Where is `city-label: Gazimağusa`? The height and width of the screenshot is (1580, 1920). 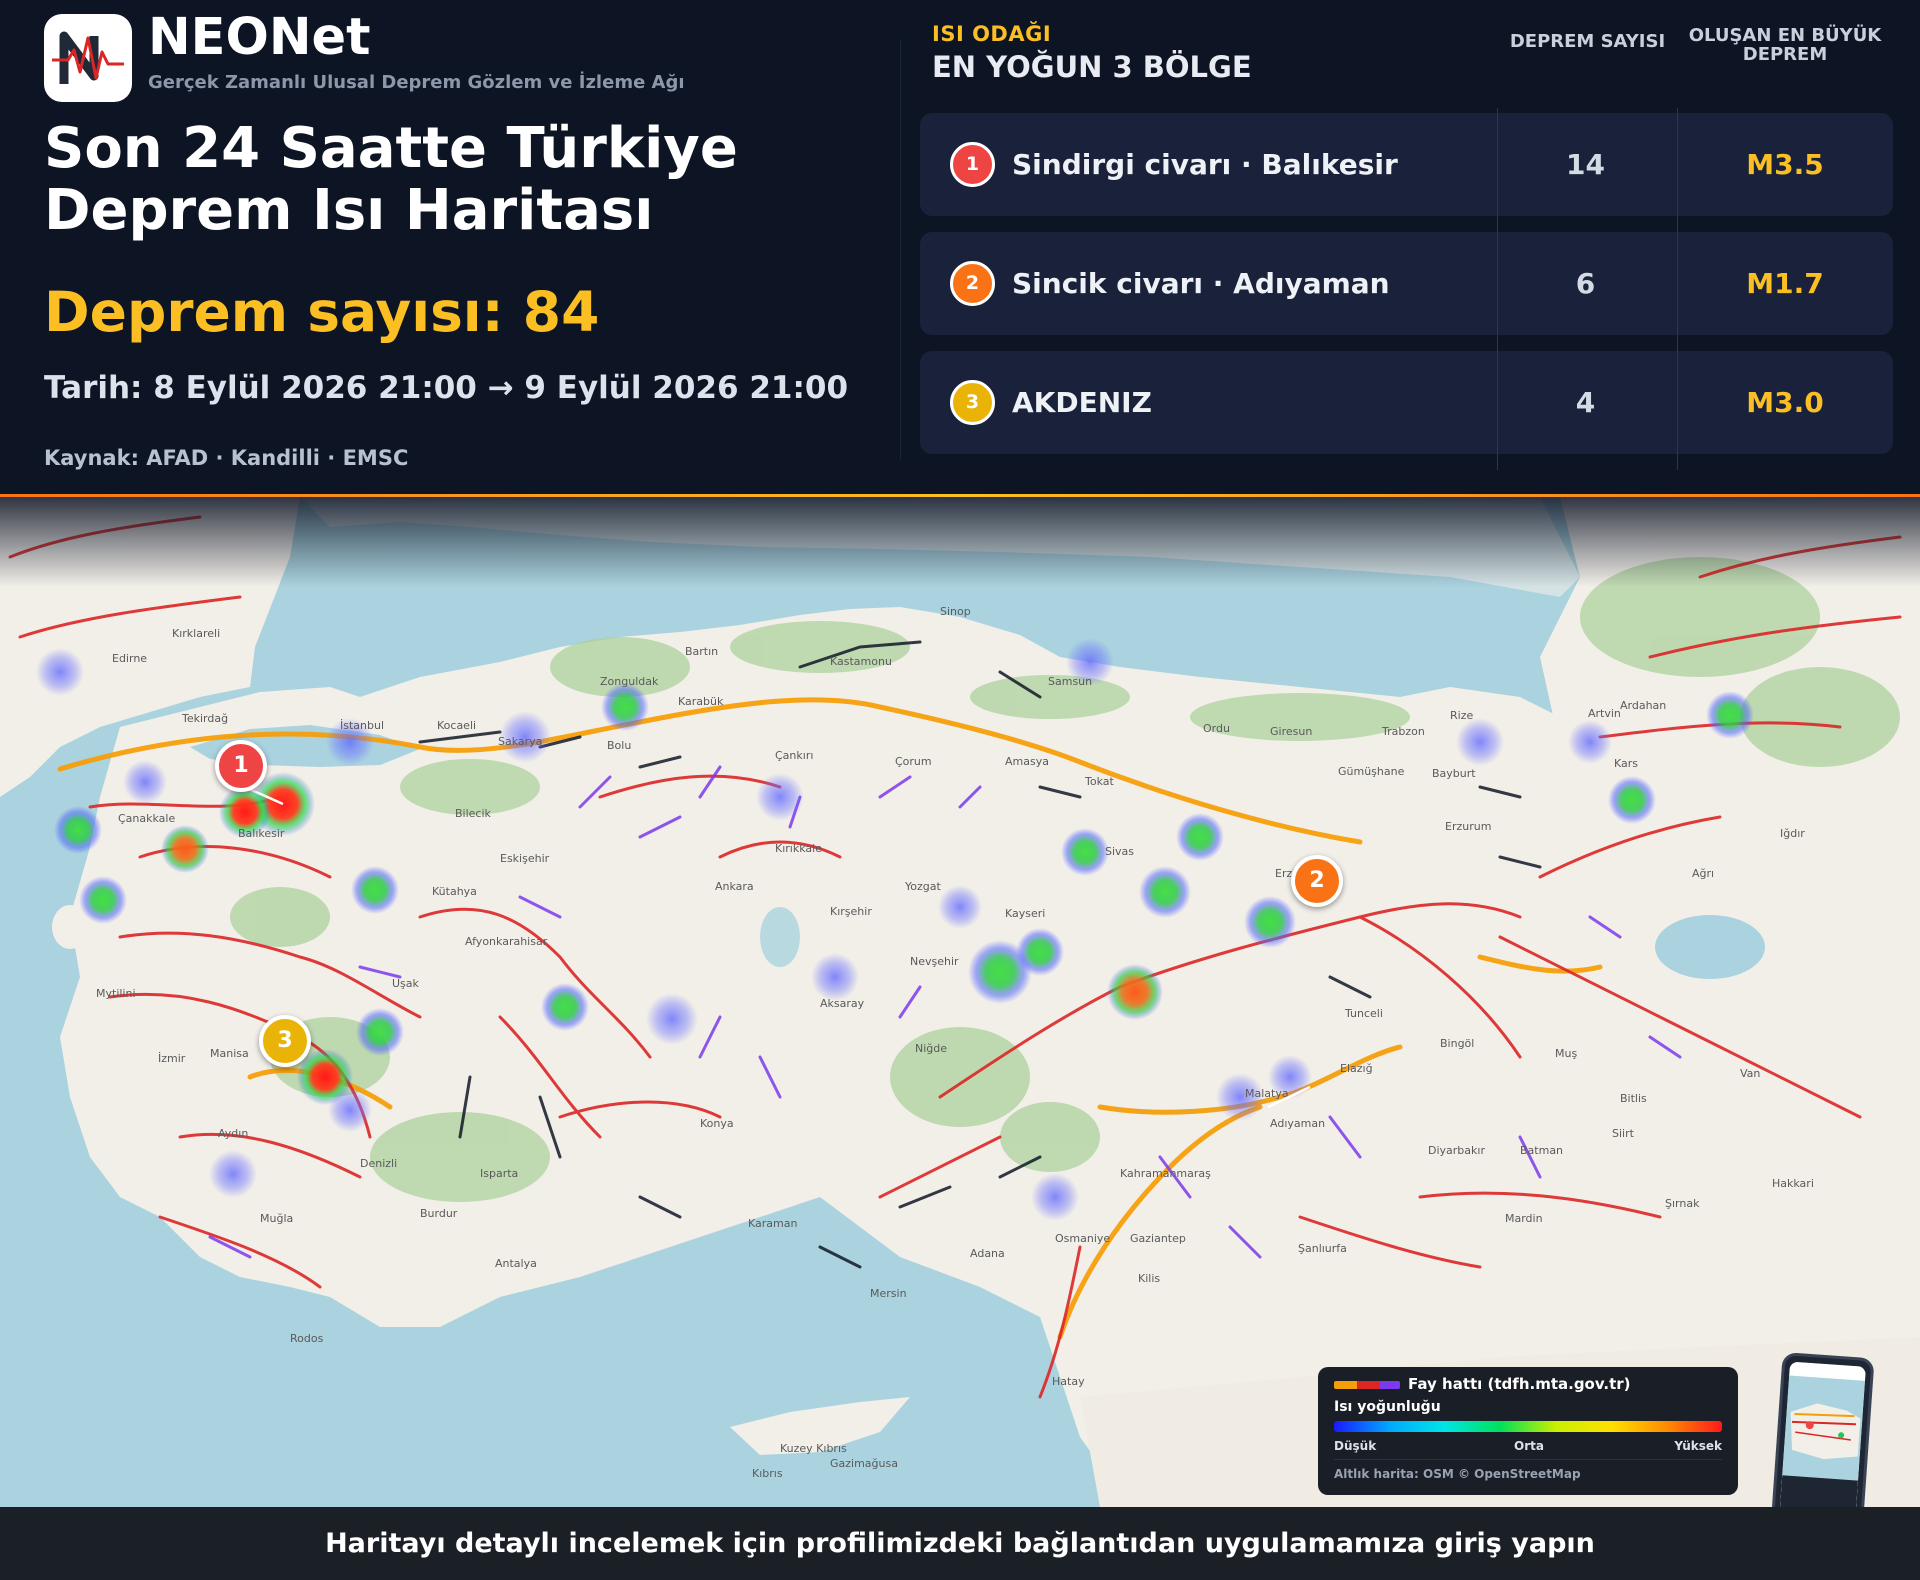
city-label: Gazimağusa is located at coordinates (864, 1463).